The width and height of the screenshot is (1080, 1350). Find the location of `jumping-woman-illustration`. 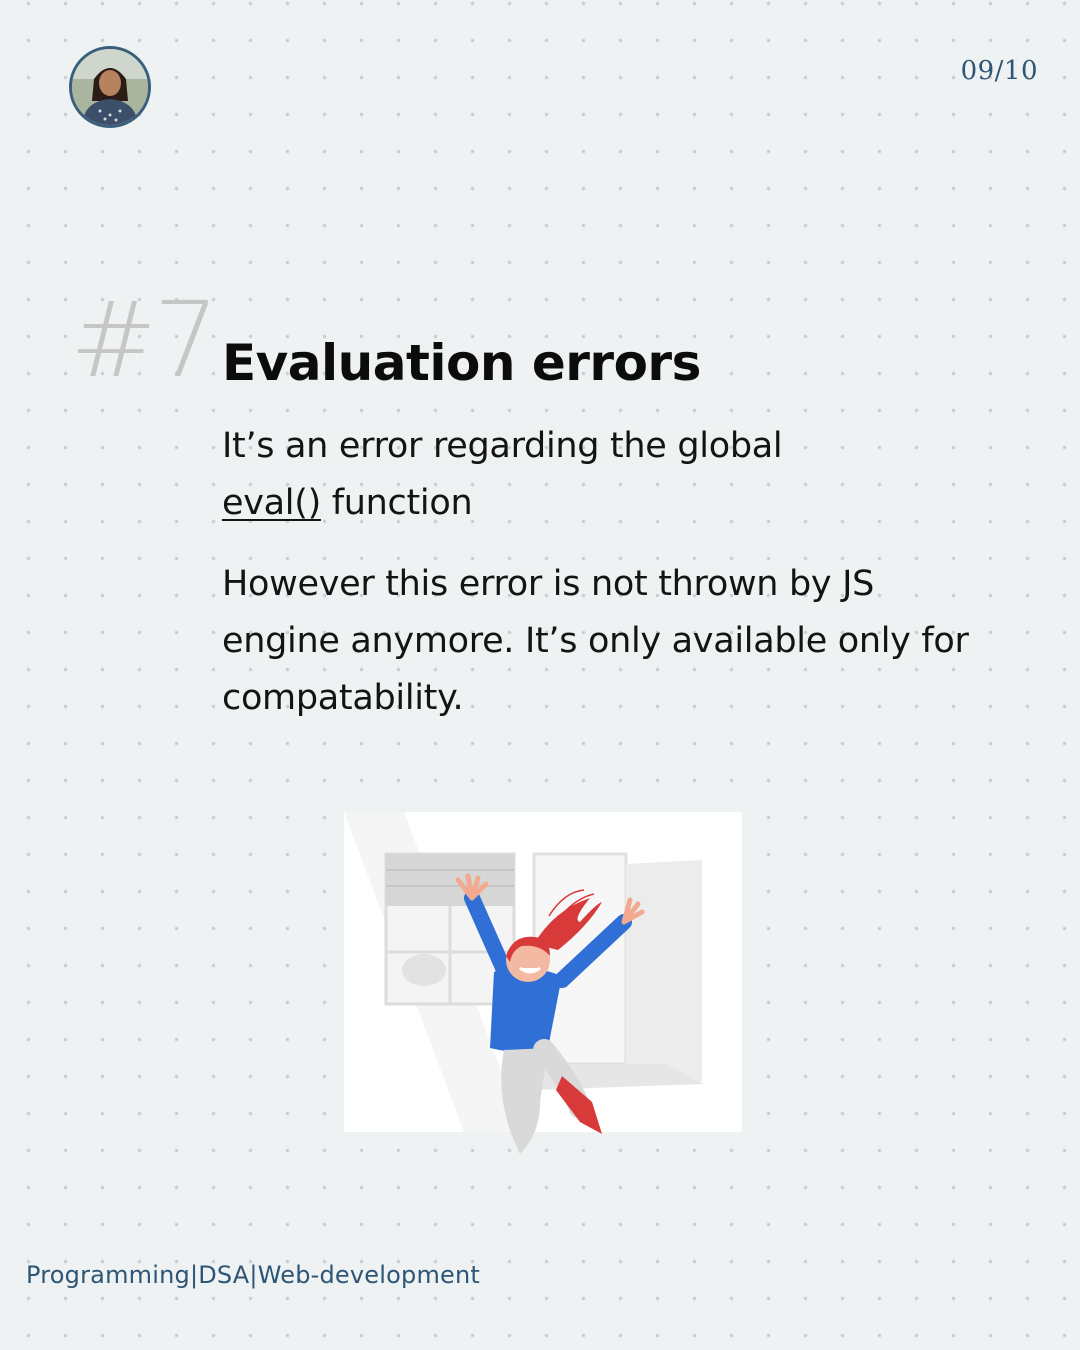

jumping-woman-illustration is located at coordinates (543, 983).